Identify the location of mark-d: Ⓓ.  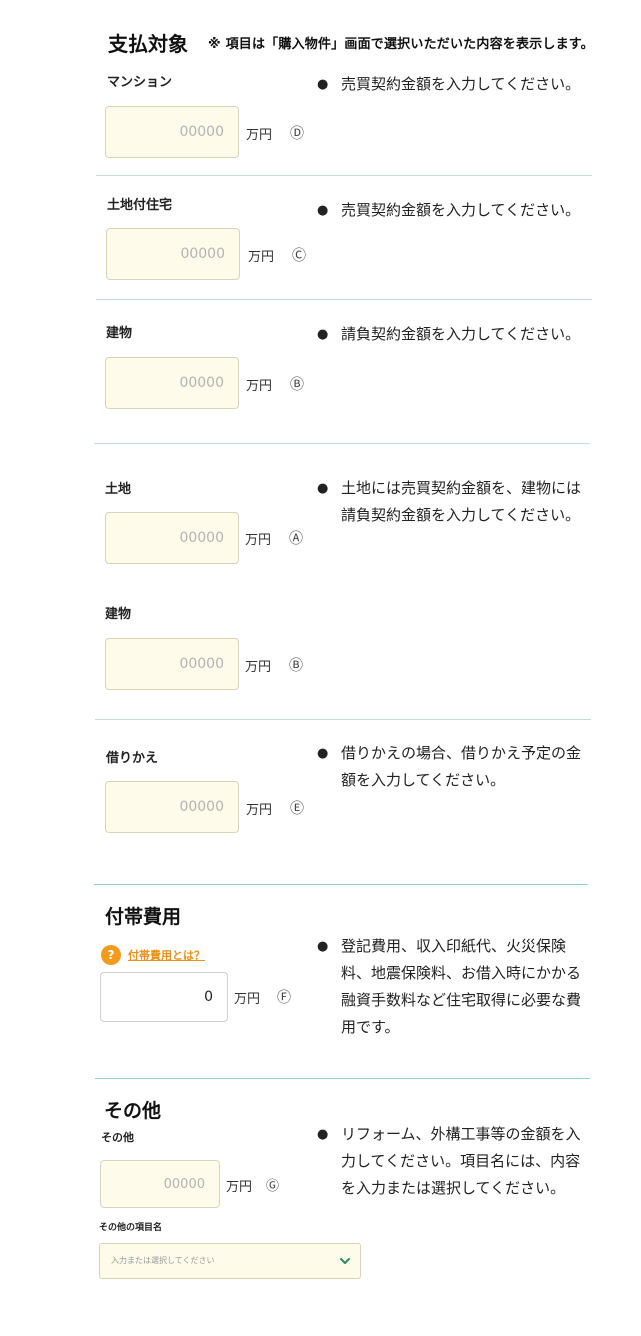
(297, 134).